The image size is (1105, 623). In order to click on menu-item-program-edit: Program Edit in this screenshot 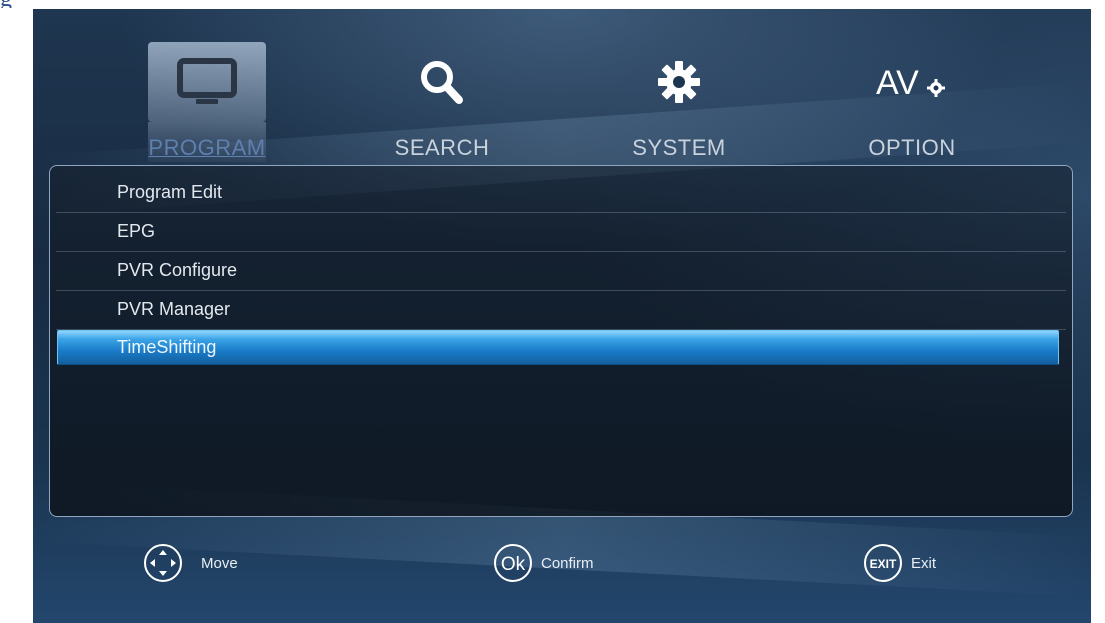, I will do `click(561, 193)`.